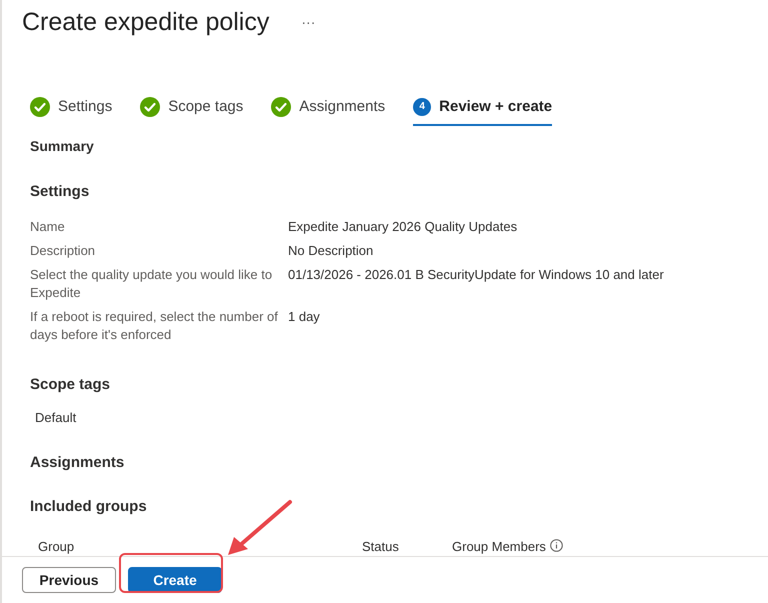  What do you see at coordinates (403, 227) in the screenshot?
I see `field-value: Expedite January 2026 Quality Updates` at bounding box center [403, 227].